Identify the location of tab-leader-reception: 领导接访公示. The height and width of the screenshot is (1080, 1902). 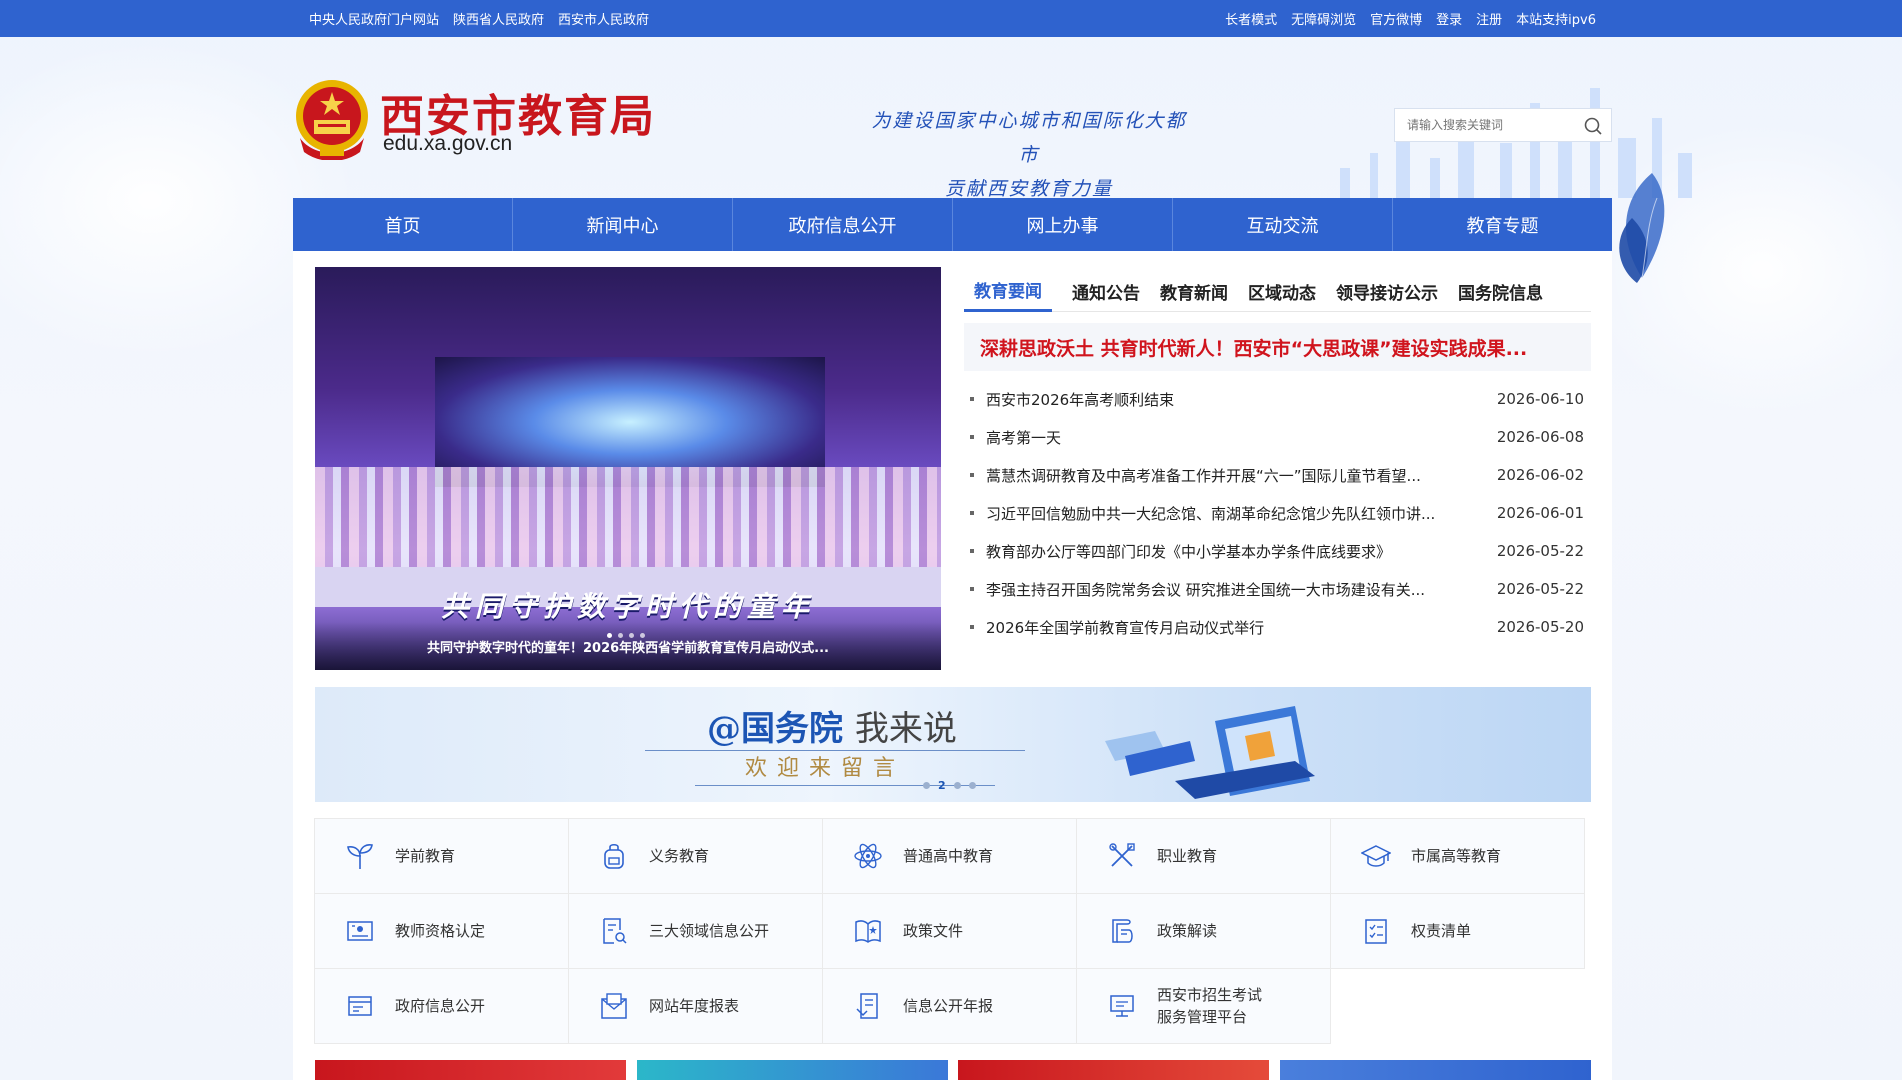
(1387, 291).